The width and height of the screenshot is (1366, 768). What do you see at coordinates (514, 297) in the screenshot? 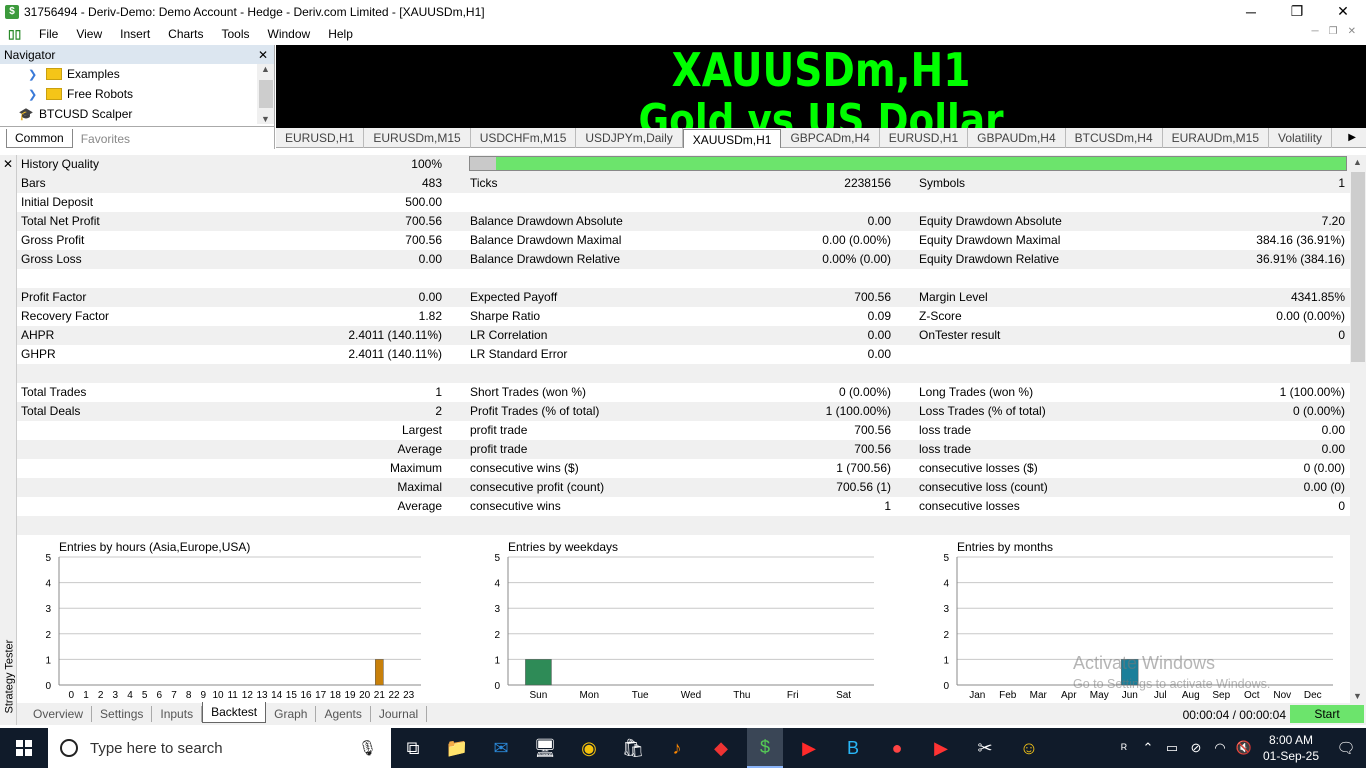
I see `label-col2: Expected Payoff` at bounding box center [514, 297].